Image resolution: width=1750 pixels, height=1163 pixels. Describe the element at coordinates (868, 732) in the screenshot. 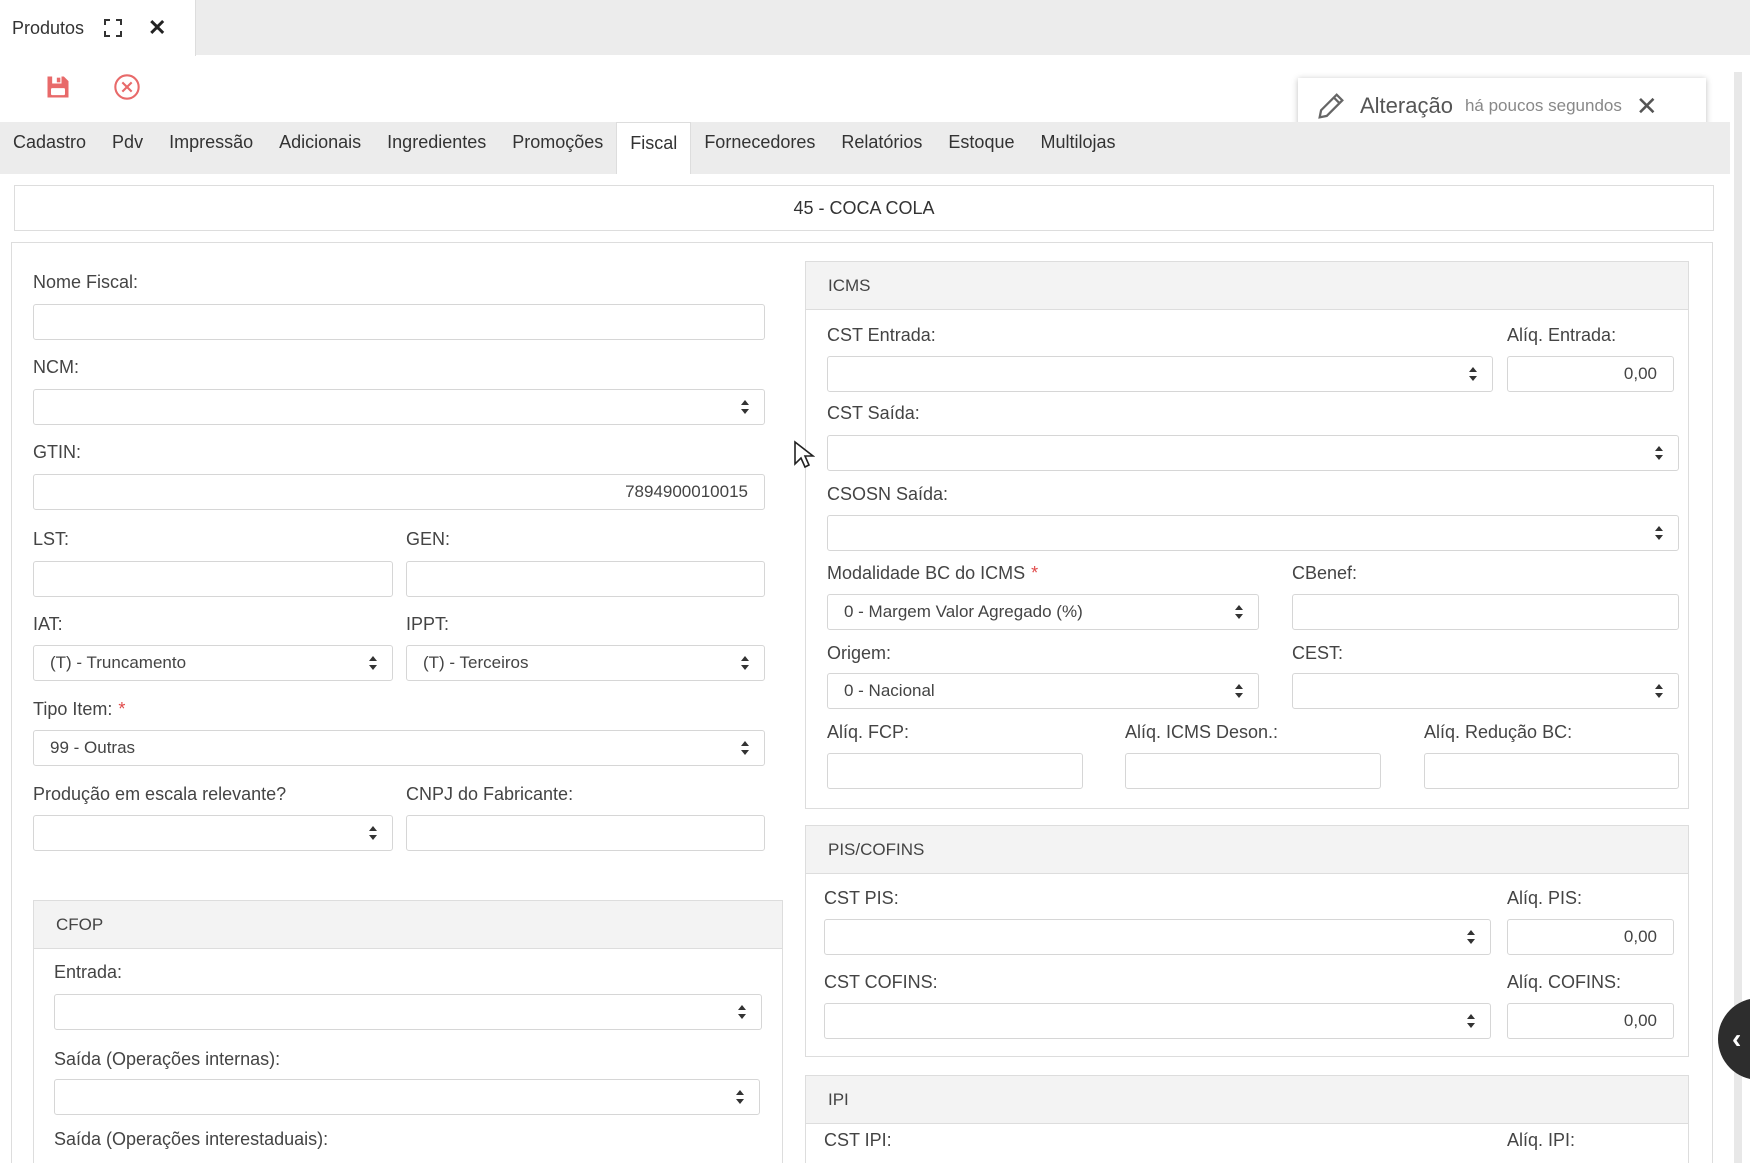

I see `aliq-fcp-label: Alíq. FCP:` at that location.